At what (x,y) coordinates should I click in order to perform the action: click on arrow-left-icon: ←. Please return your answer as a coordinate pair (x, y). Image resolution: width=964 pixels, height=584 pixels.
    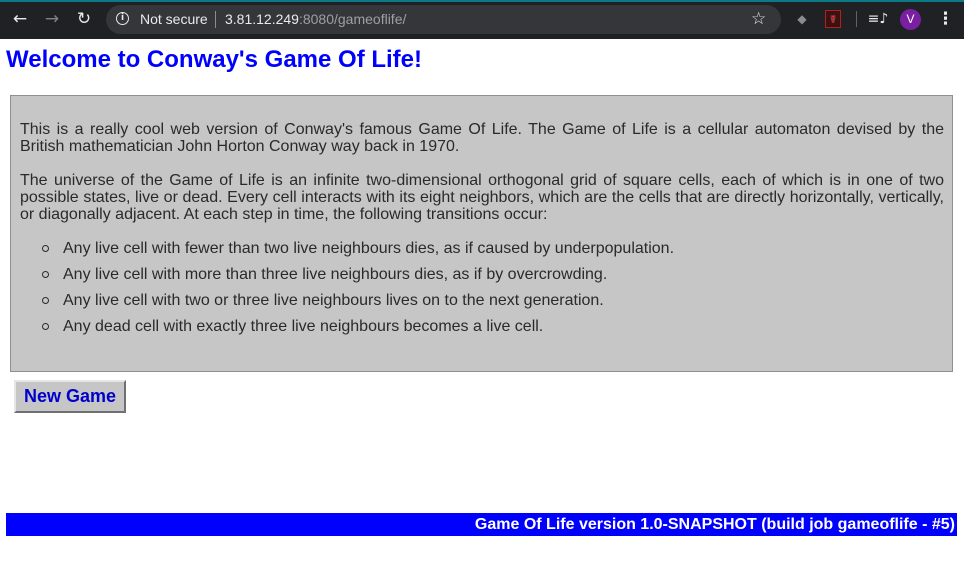
    Looking at the image, I should click on (20, 18).